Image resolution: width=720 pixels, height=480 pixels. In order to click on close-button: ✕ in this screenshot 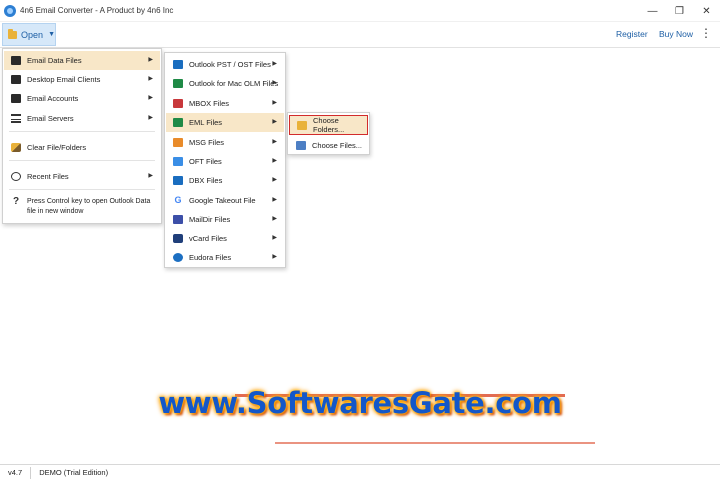, I will do `click(706, 11)`.